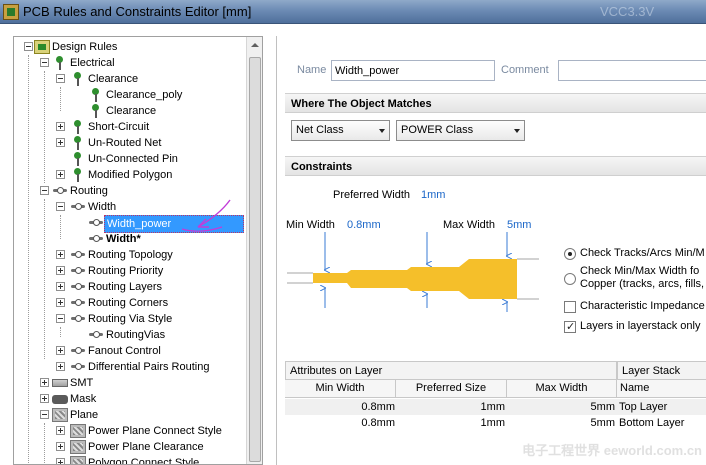 Image resolution: width=706 pixels, height=465 pixels. I want to click on row-layer-name: Top Layer, so click(643, 407).